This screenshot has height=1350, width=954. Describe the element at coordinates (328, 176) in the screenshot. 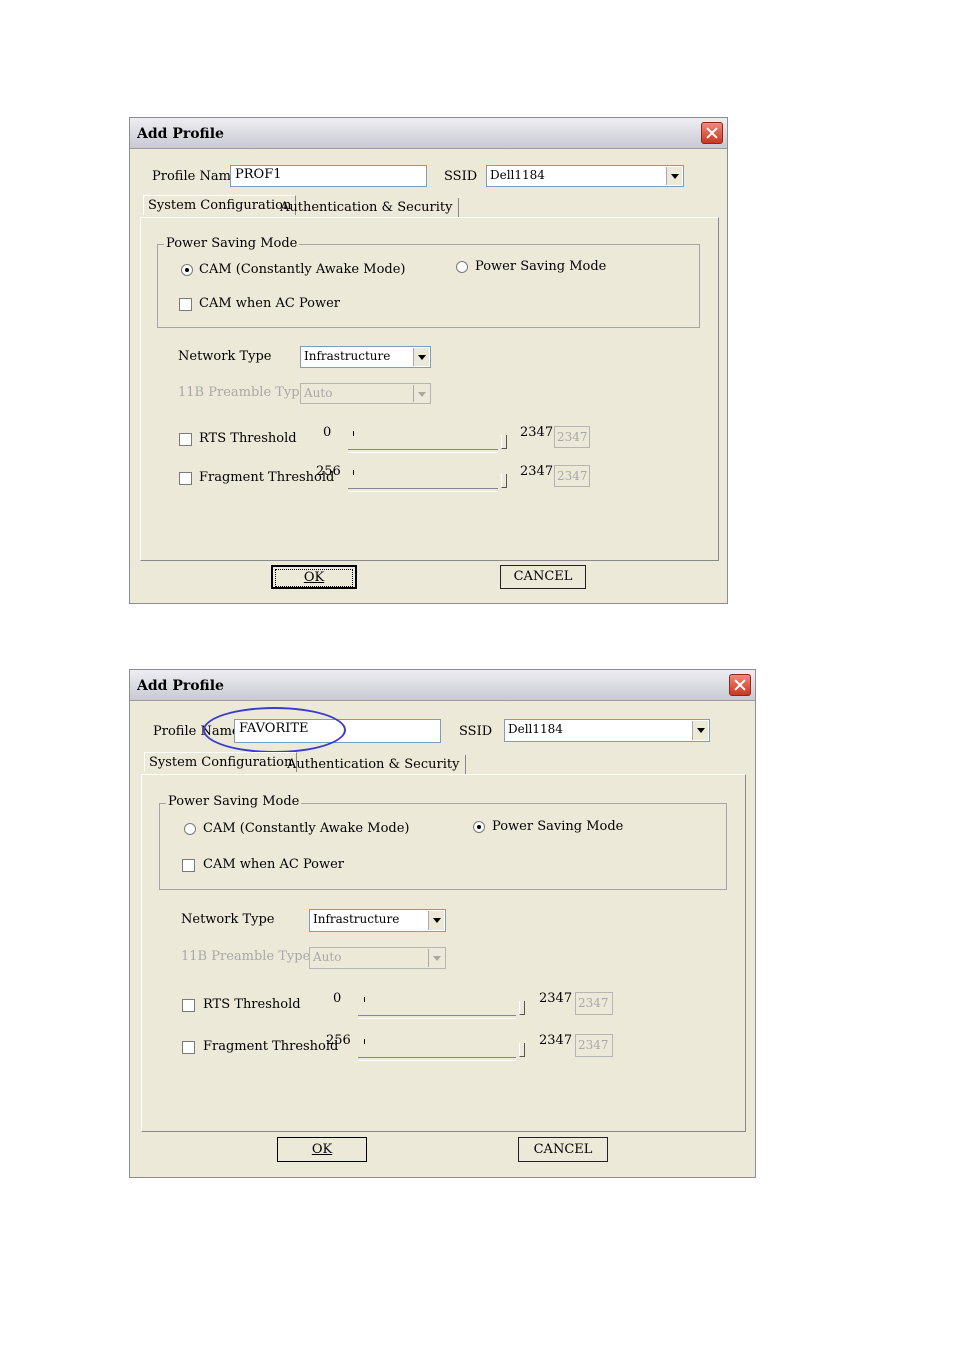

I see `profile-name-input: PROF1` at that location.